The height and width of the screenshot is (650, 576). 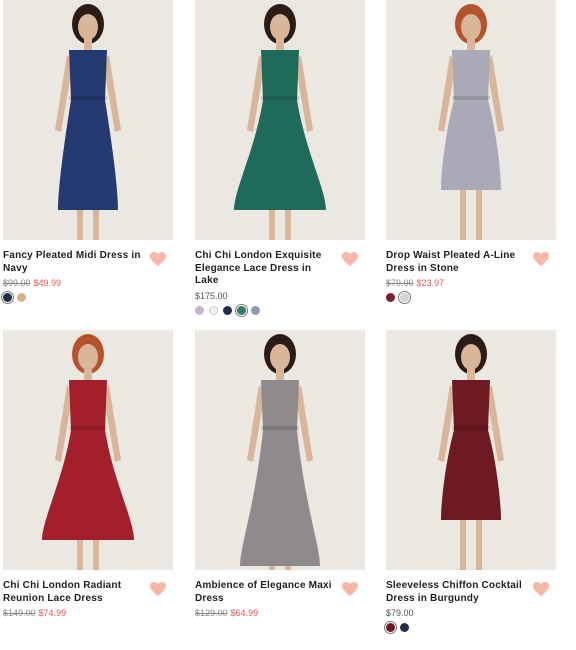 I want to click on sale-price: $74.99, so click(x=52, y=613).